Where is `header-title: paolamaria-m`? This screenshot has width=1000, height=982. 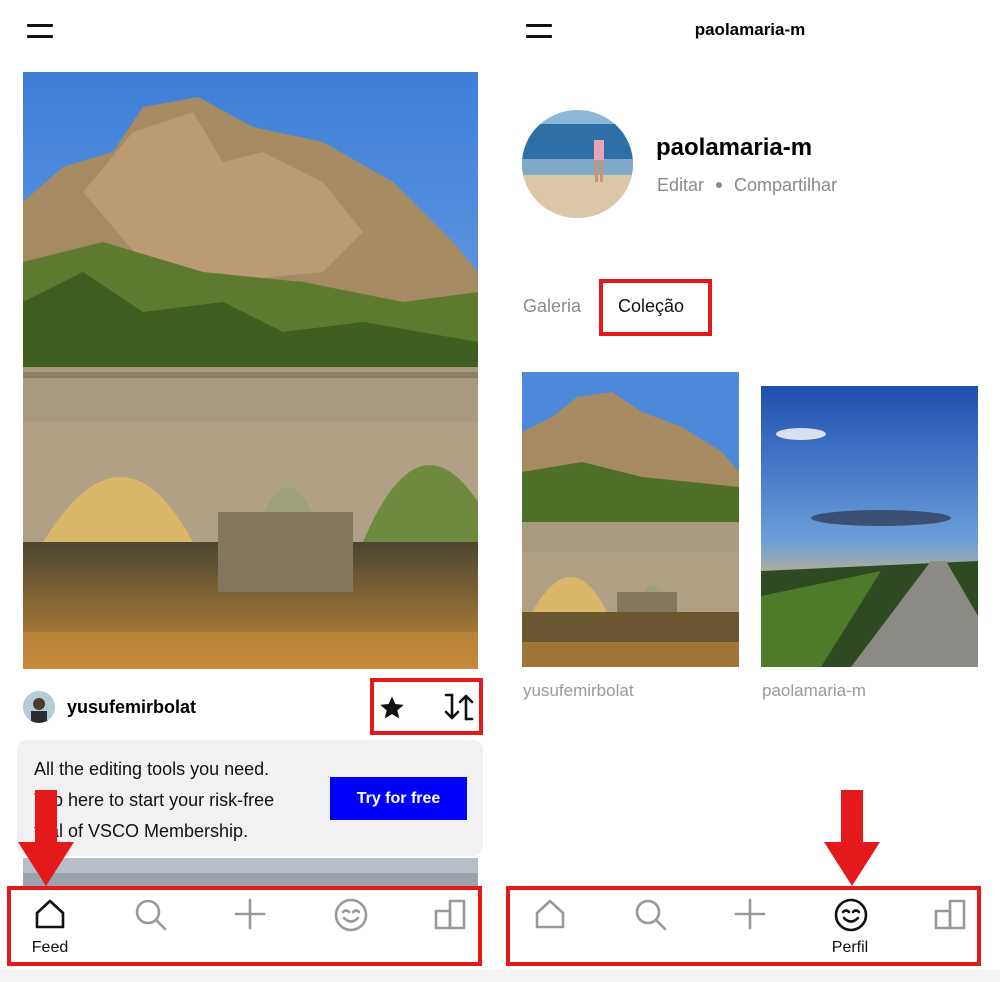 header-title: paolamaria-m is located at coordinates (750, 29).